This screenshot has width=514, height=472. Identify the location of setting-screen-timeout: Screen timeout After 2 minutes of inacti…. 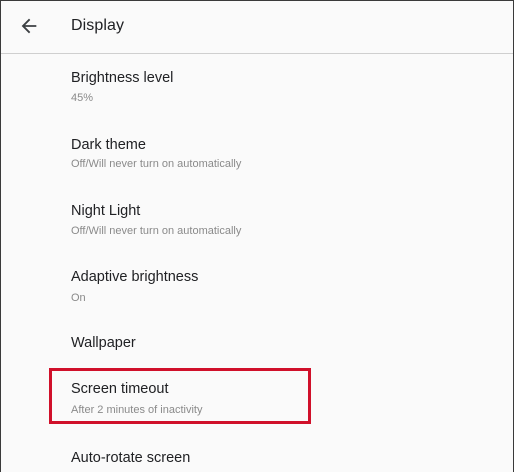
(257, 399).